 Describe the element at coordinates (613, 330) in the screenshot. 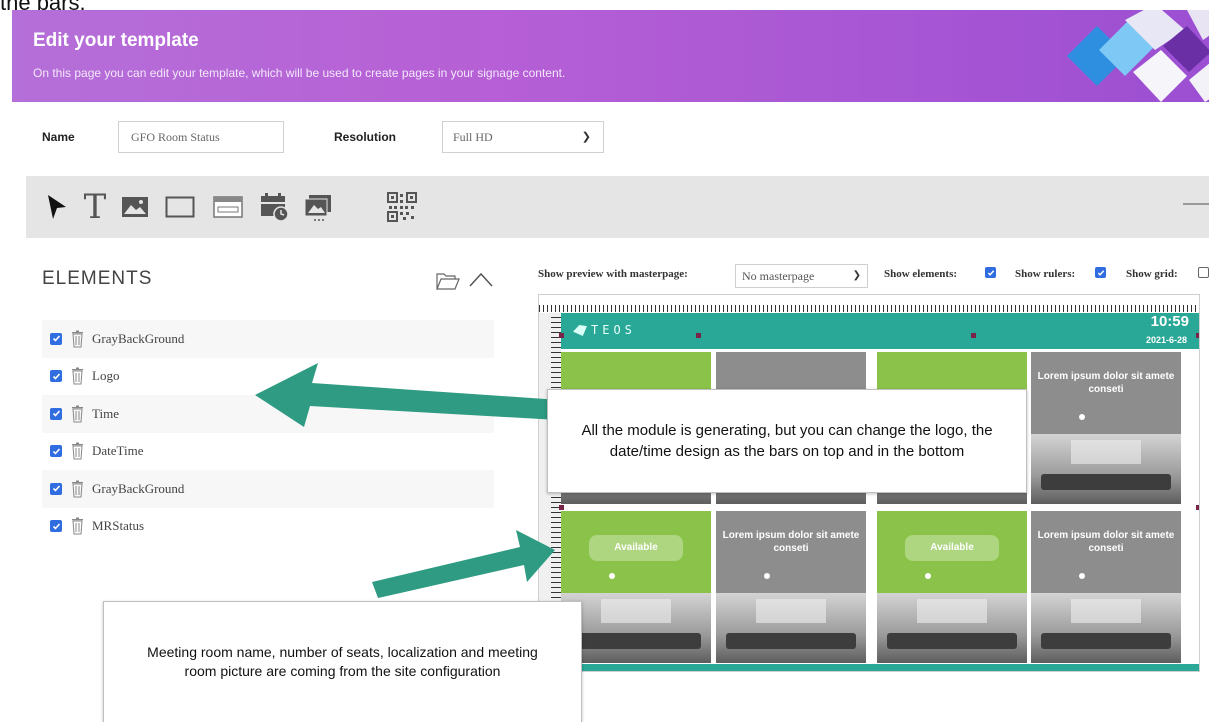

I see `brand-text: TEOS` at that location.